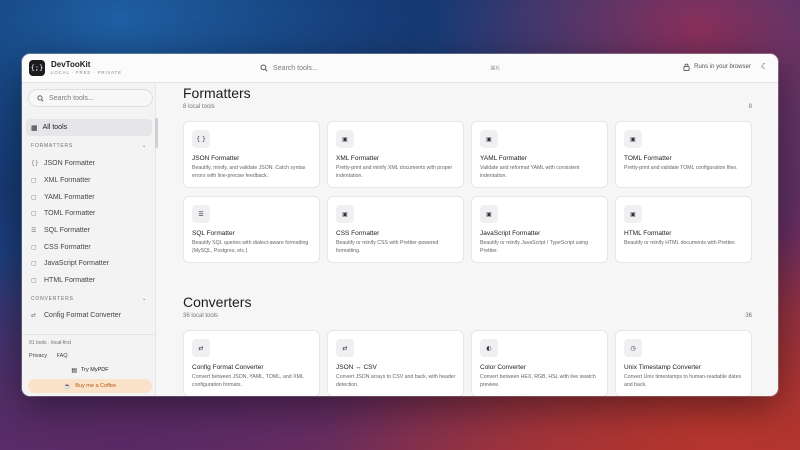  I want to click on sidebar-item-label: All tools, so click(55, 127).